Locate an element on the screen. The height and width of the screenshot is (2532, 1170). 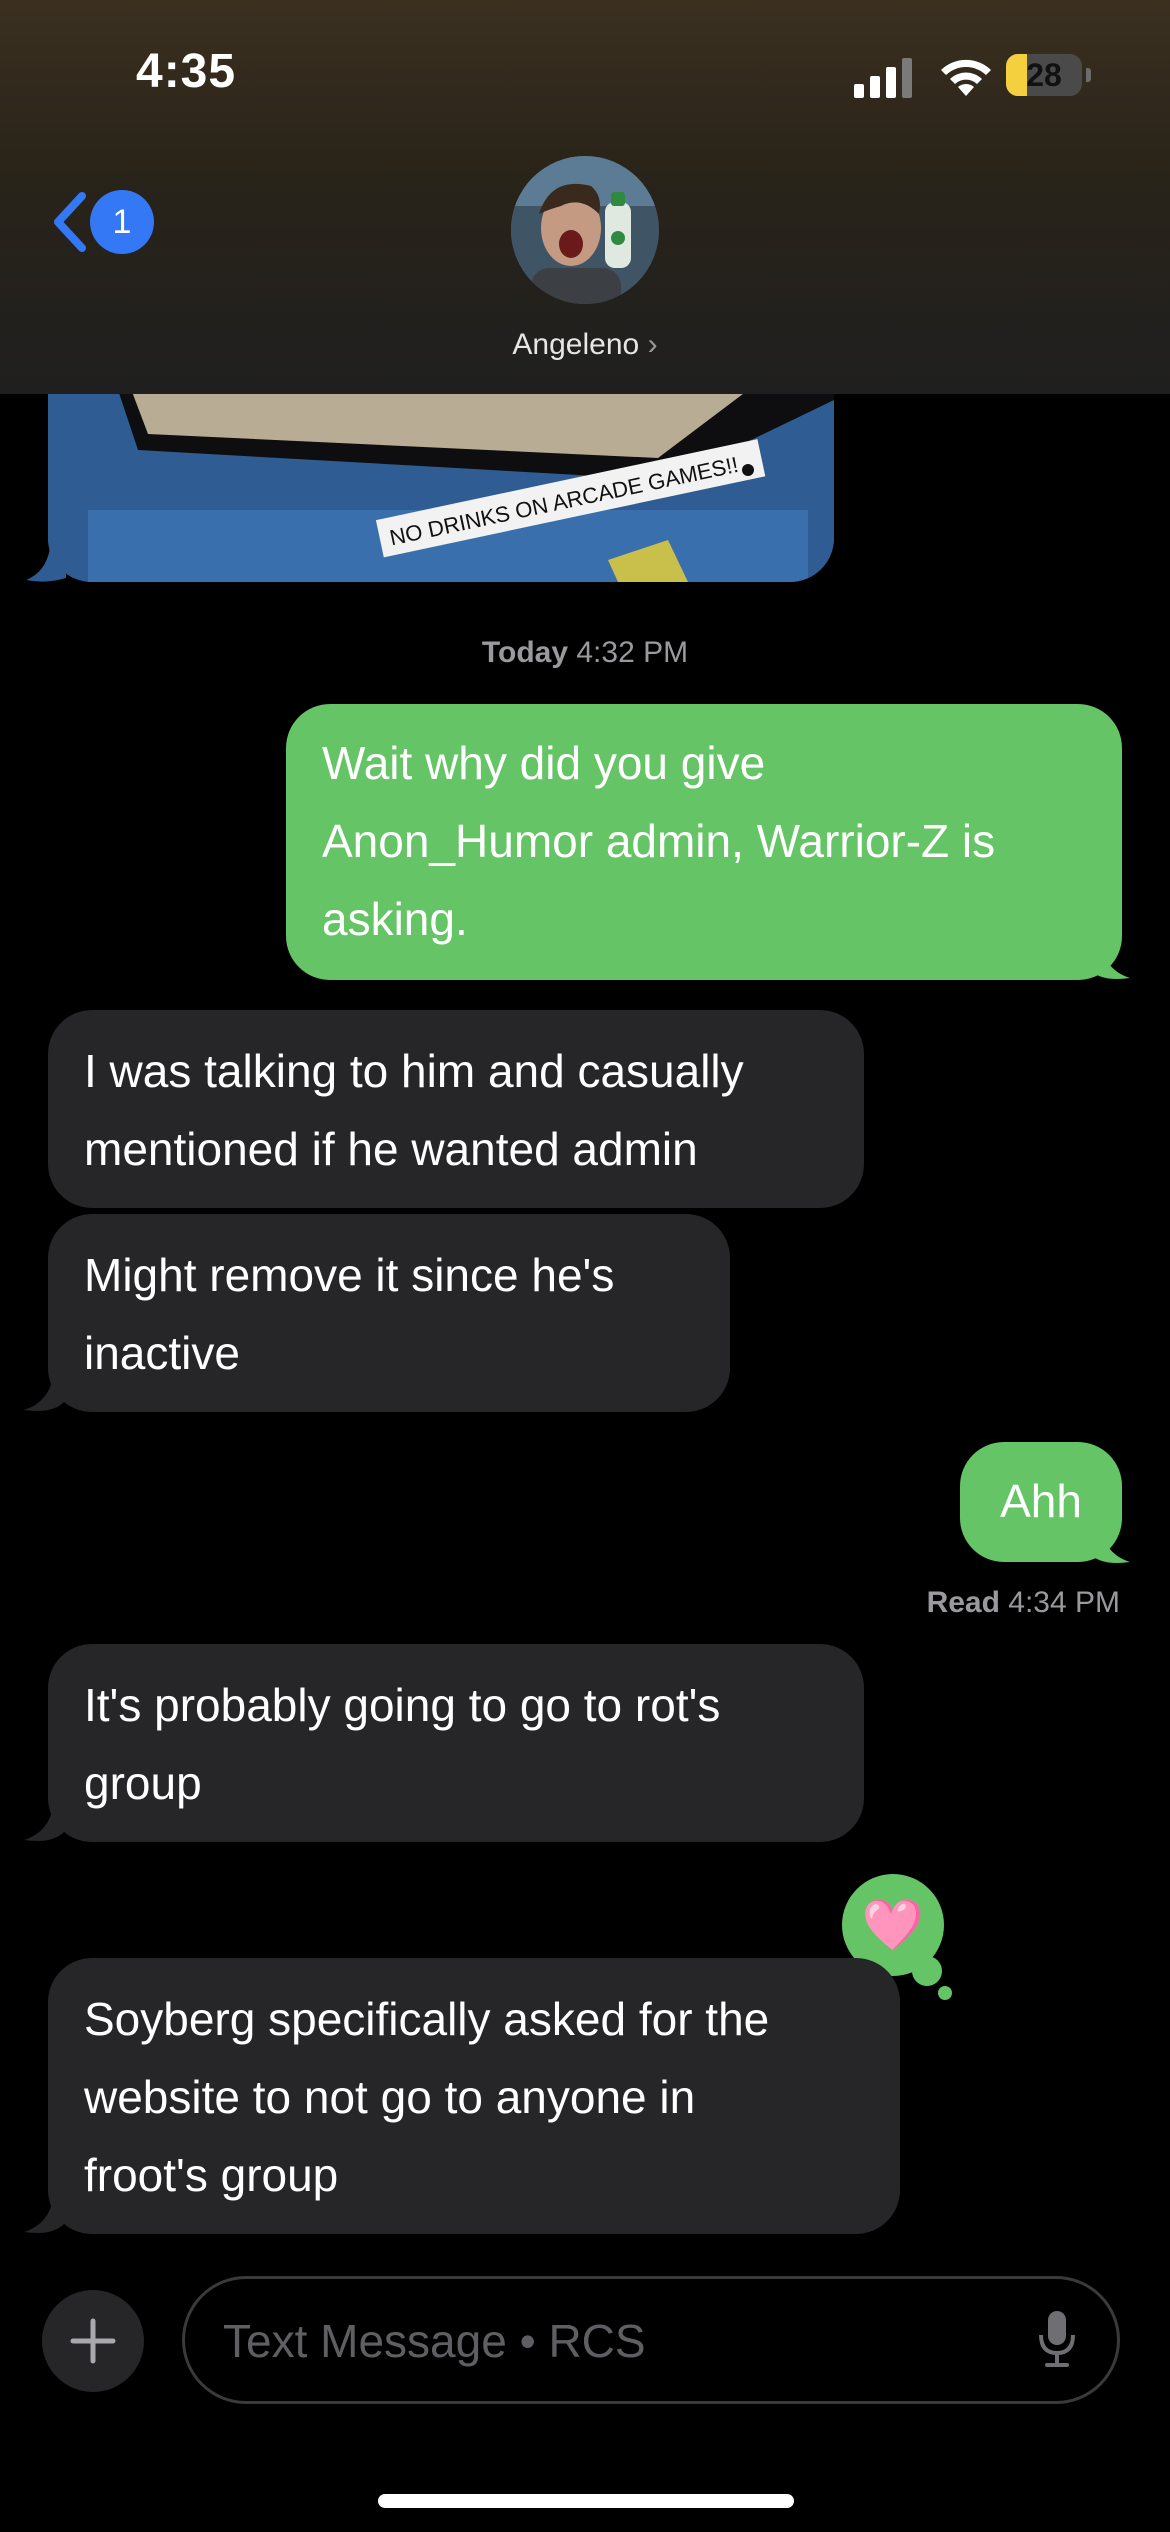
contact-avatar is located at coordinates (585, 230).